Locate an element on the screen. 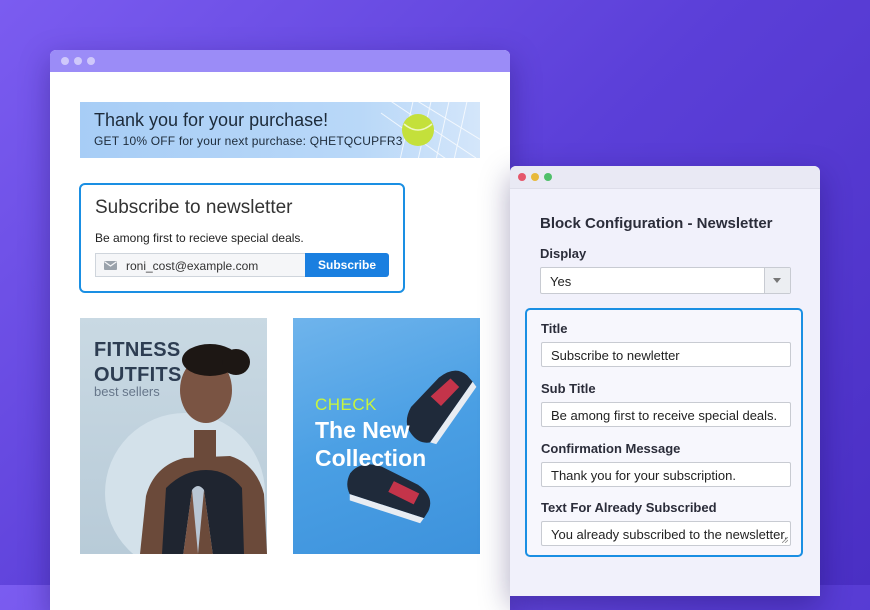  maximize-dot is located at coordinates (548, 177).